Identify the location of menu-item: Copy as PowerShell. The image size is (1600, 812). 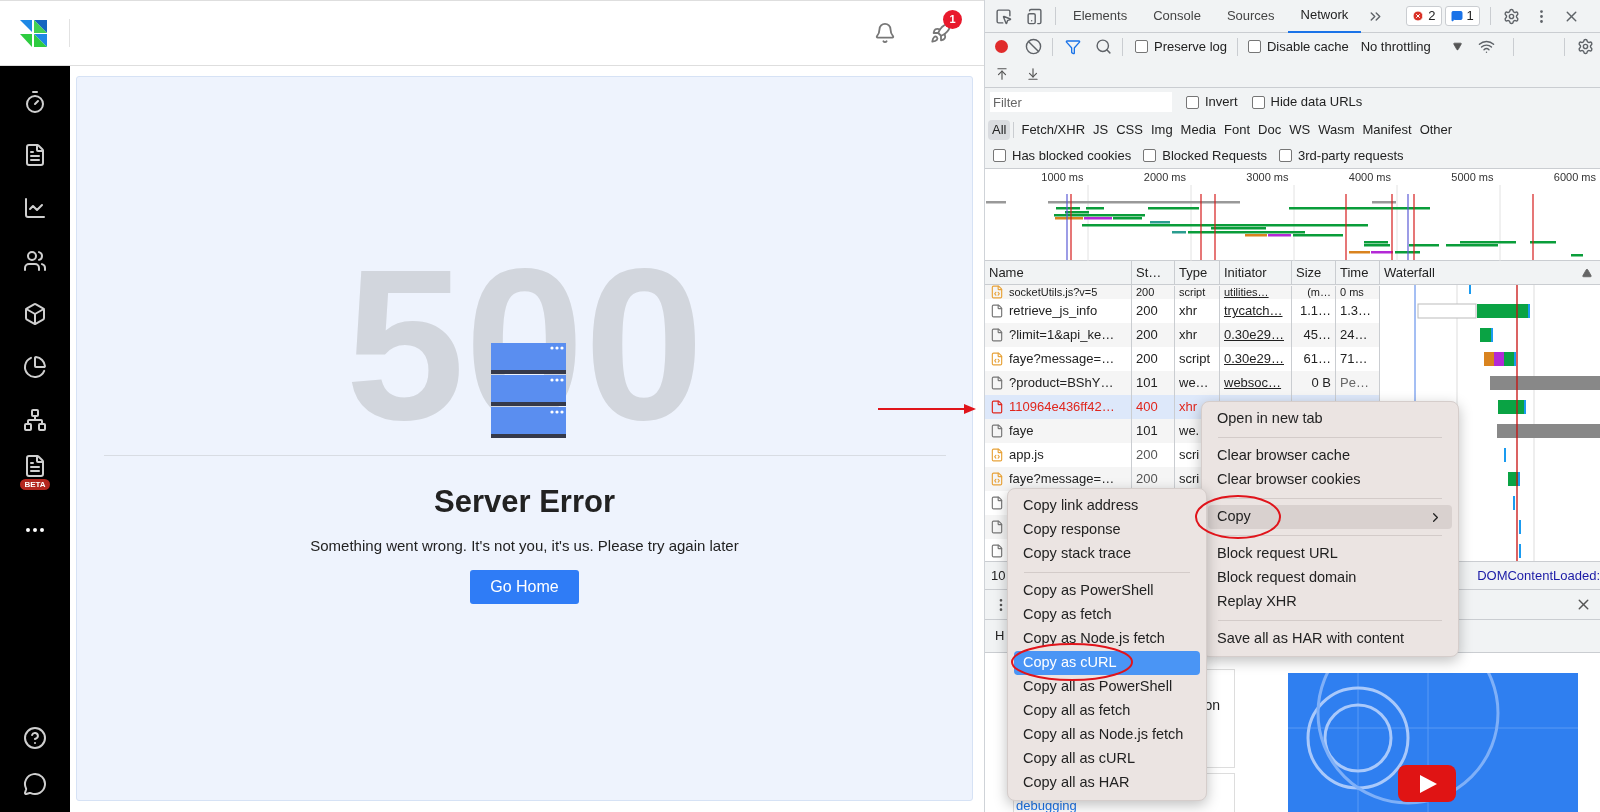
(1107, 591).